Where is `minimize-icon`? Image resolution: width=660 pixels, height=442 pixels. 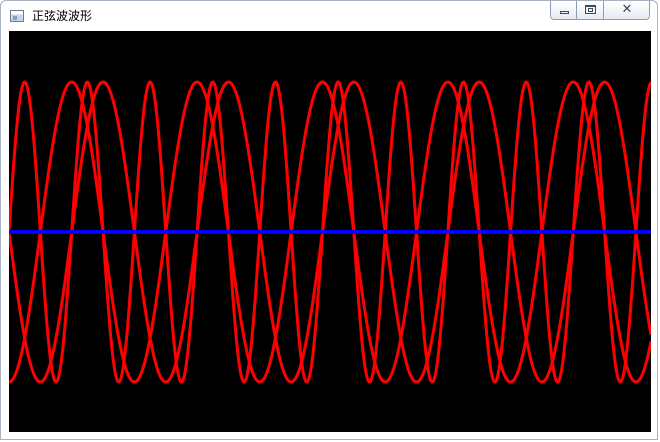 minimize-icon is located at coordinates (564, 12).